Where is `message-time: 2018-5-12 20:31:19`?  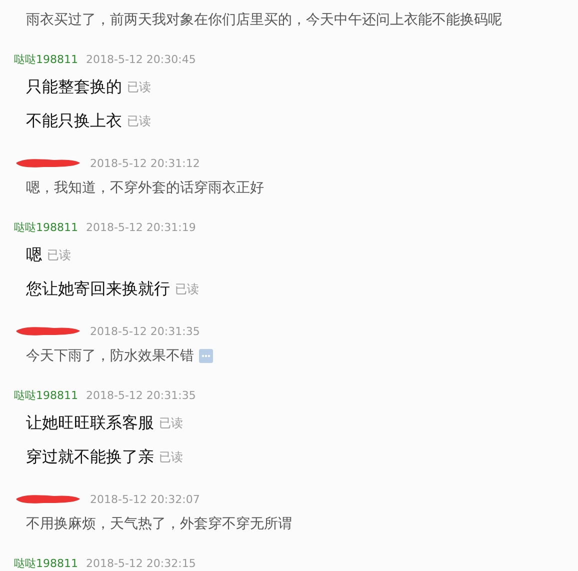 message-time: 2018-5-12 20:31:19 is located at coordinates (141, 227).